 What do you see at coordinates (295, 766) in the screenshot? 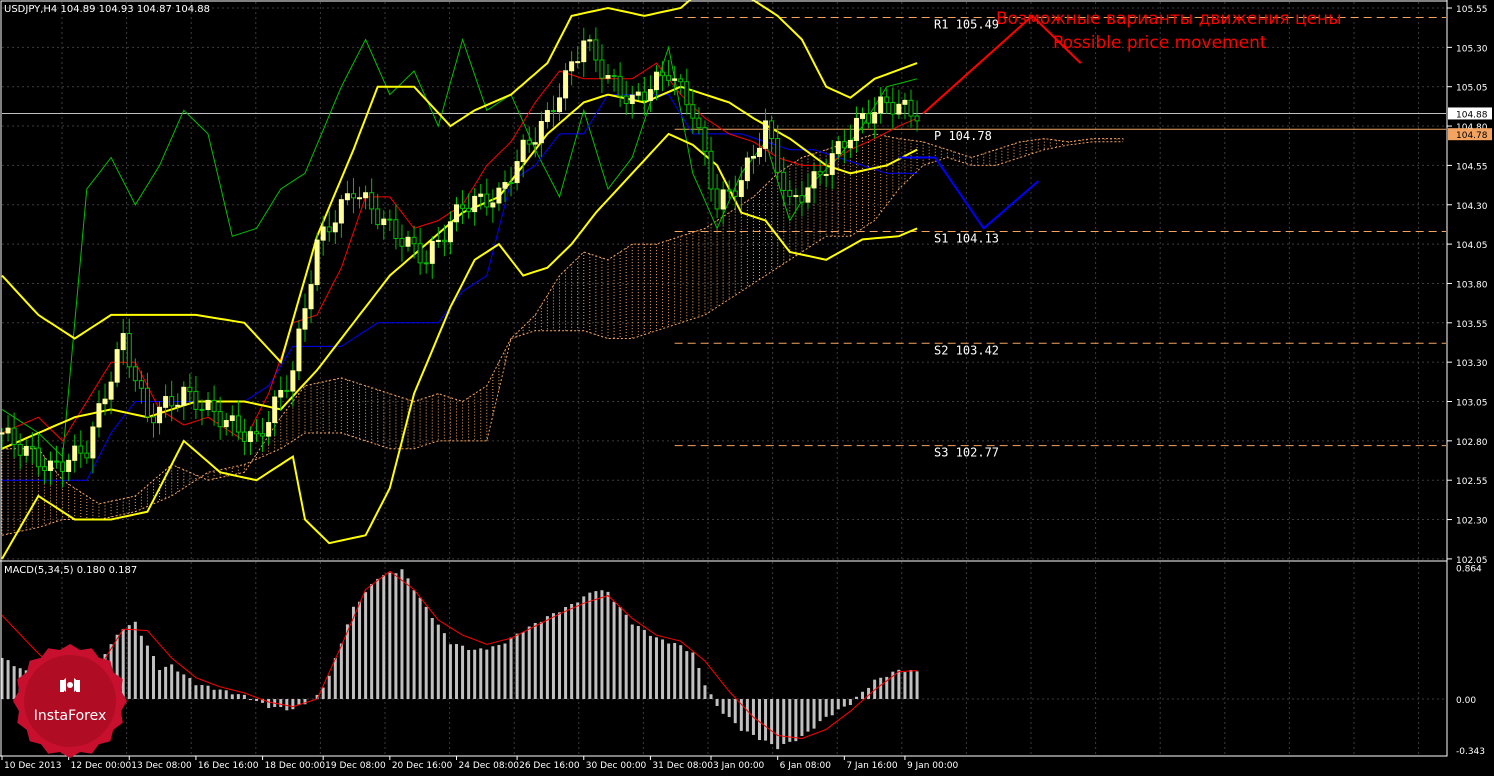
I see `time-tick-label: 18 Dec 00:00` at bounding box center [295, 766].